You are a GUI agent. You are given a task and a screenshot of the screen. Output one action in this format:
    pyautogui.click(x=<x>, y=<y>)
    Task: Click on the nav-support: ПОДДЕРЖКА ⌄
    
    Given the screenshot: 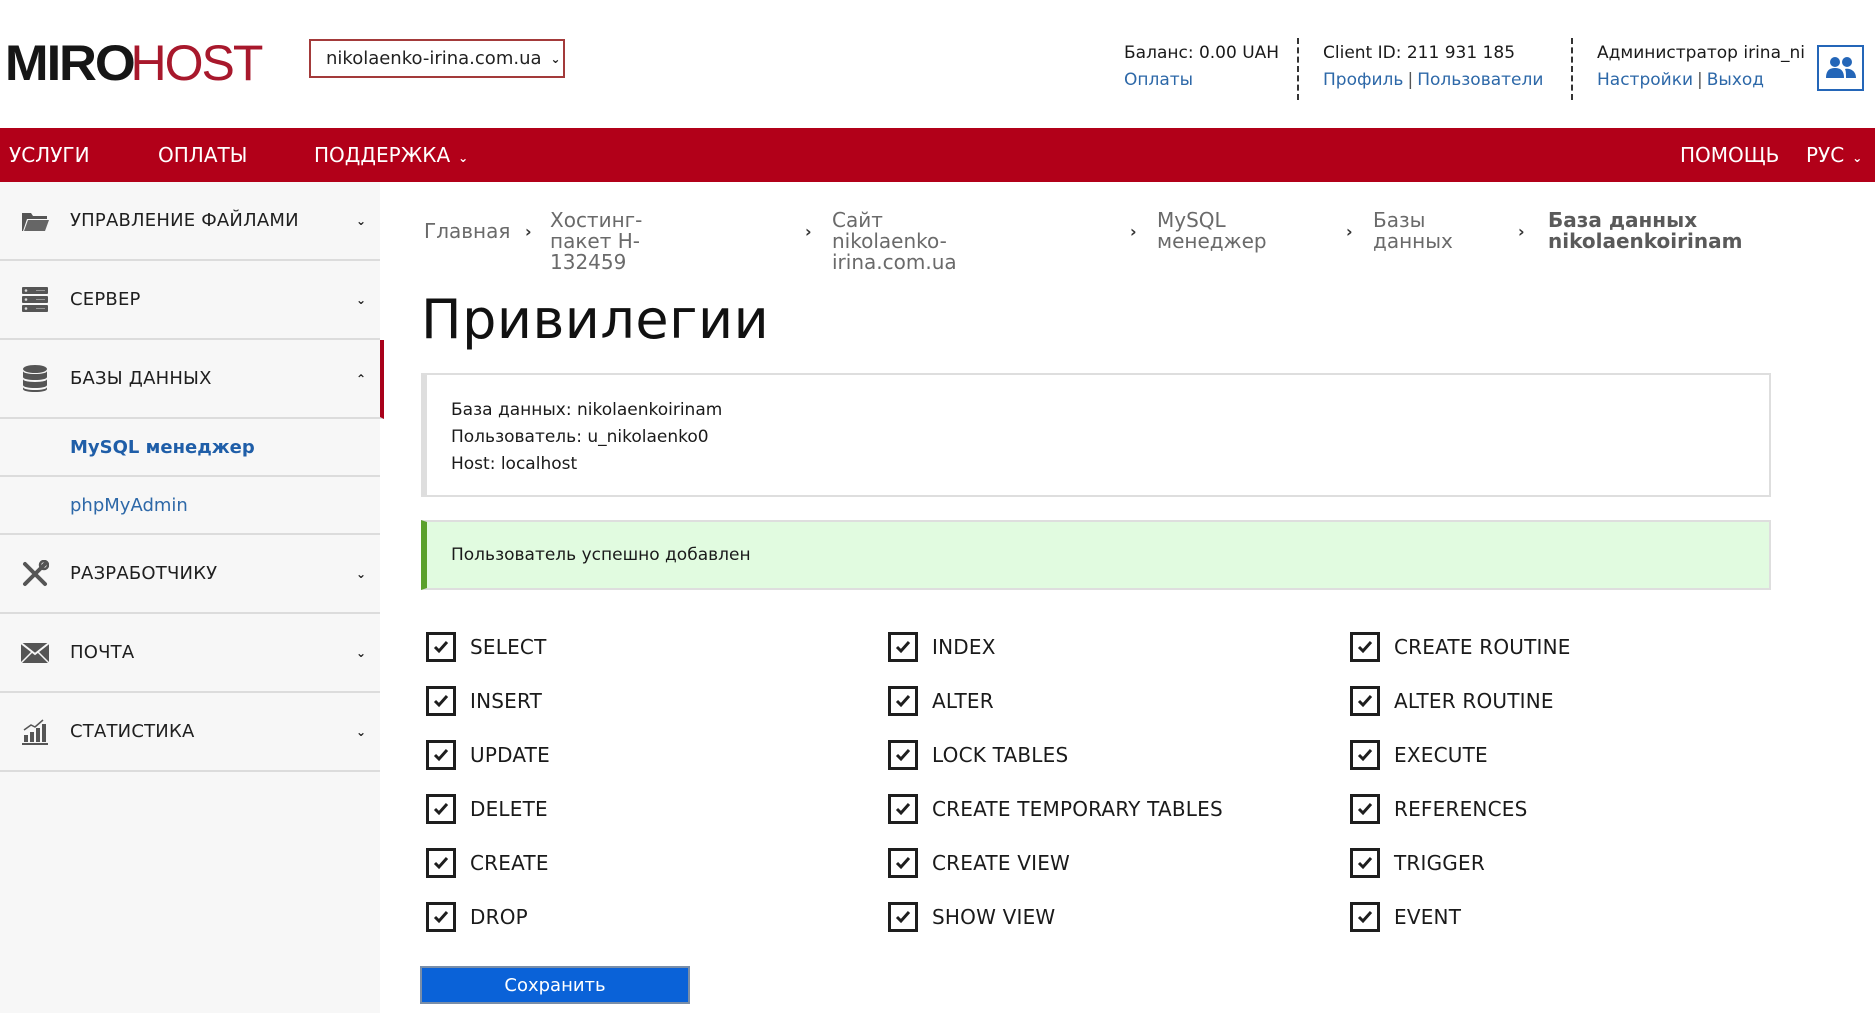 What is the action you would take?
    pyautogui.click(x=391, y=155)
    